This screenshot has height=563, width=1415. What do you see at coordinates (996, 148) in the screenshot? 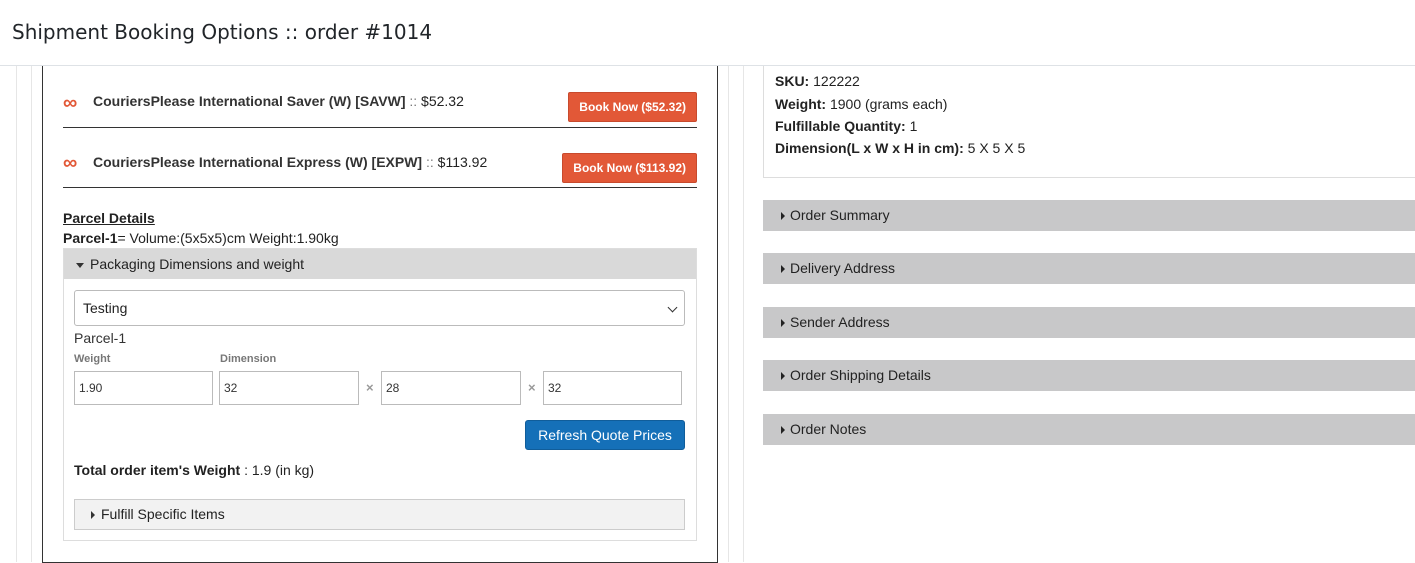
I see `item-dimension-value: 5 X 5 X 5` at bounding box center [996, 148].